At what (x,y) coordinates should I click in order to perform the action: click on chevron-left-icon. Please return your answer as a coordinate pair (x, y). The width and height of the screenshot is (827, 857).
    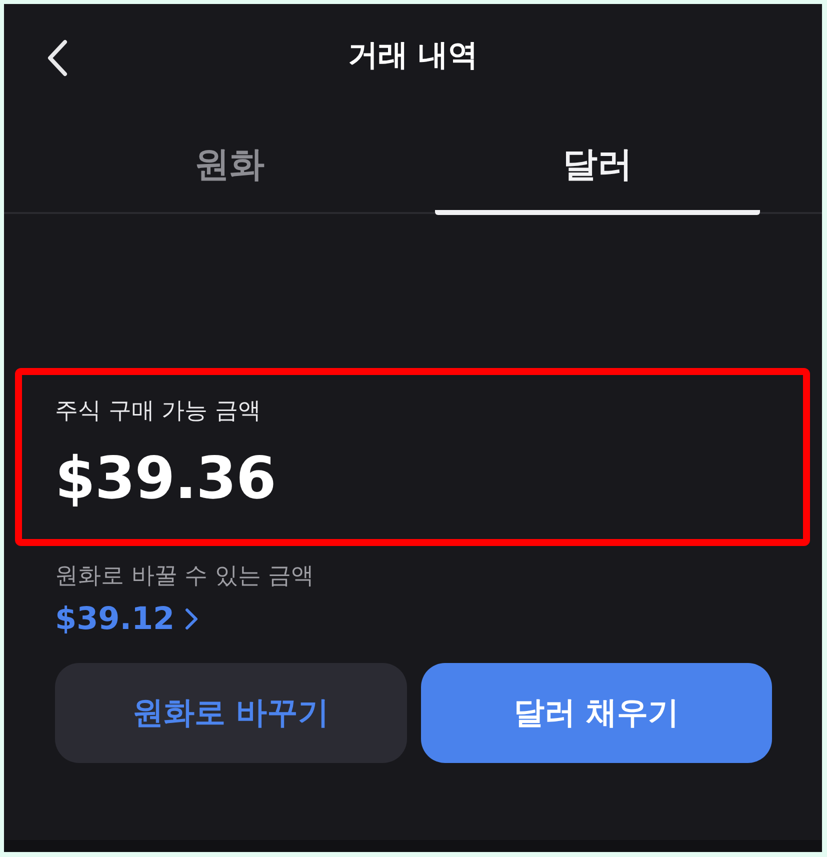
    Looking at the image, I should click on (57, 58).